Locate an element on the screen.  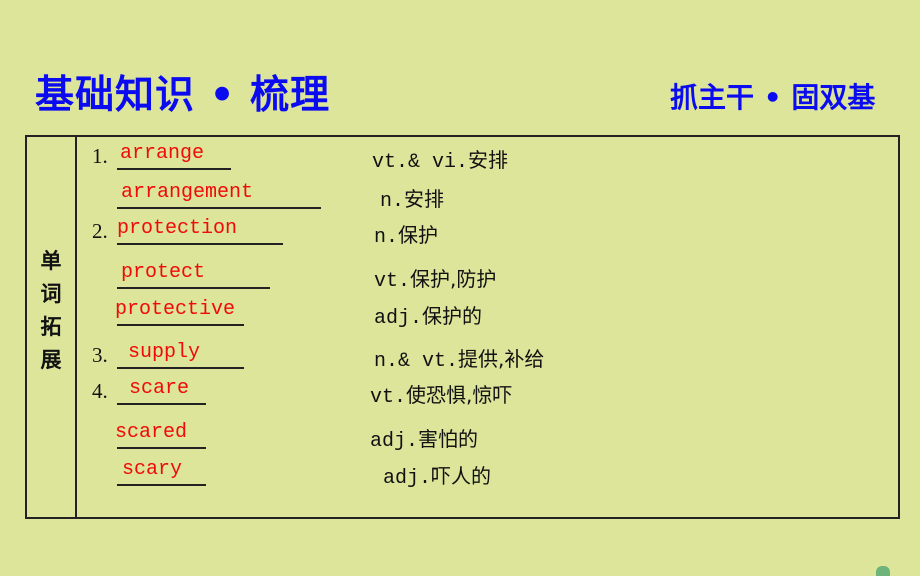
chinese-meaning: 吓人的 is located at coordinates (461, 476).